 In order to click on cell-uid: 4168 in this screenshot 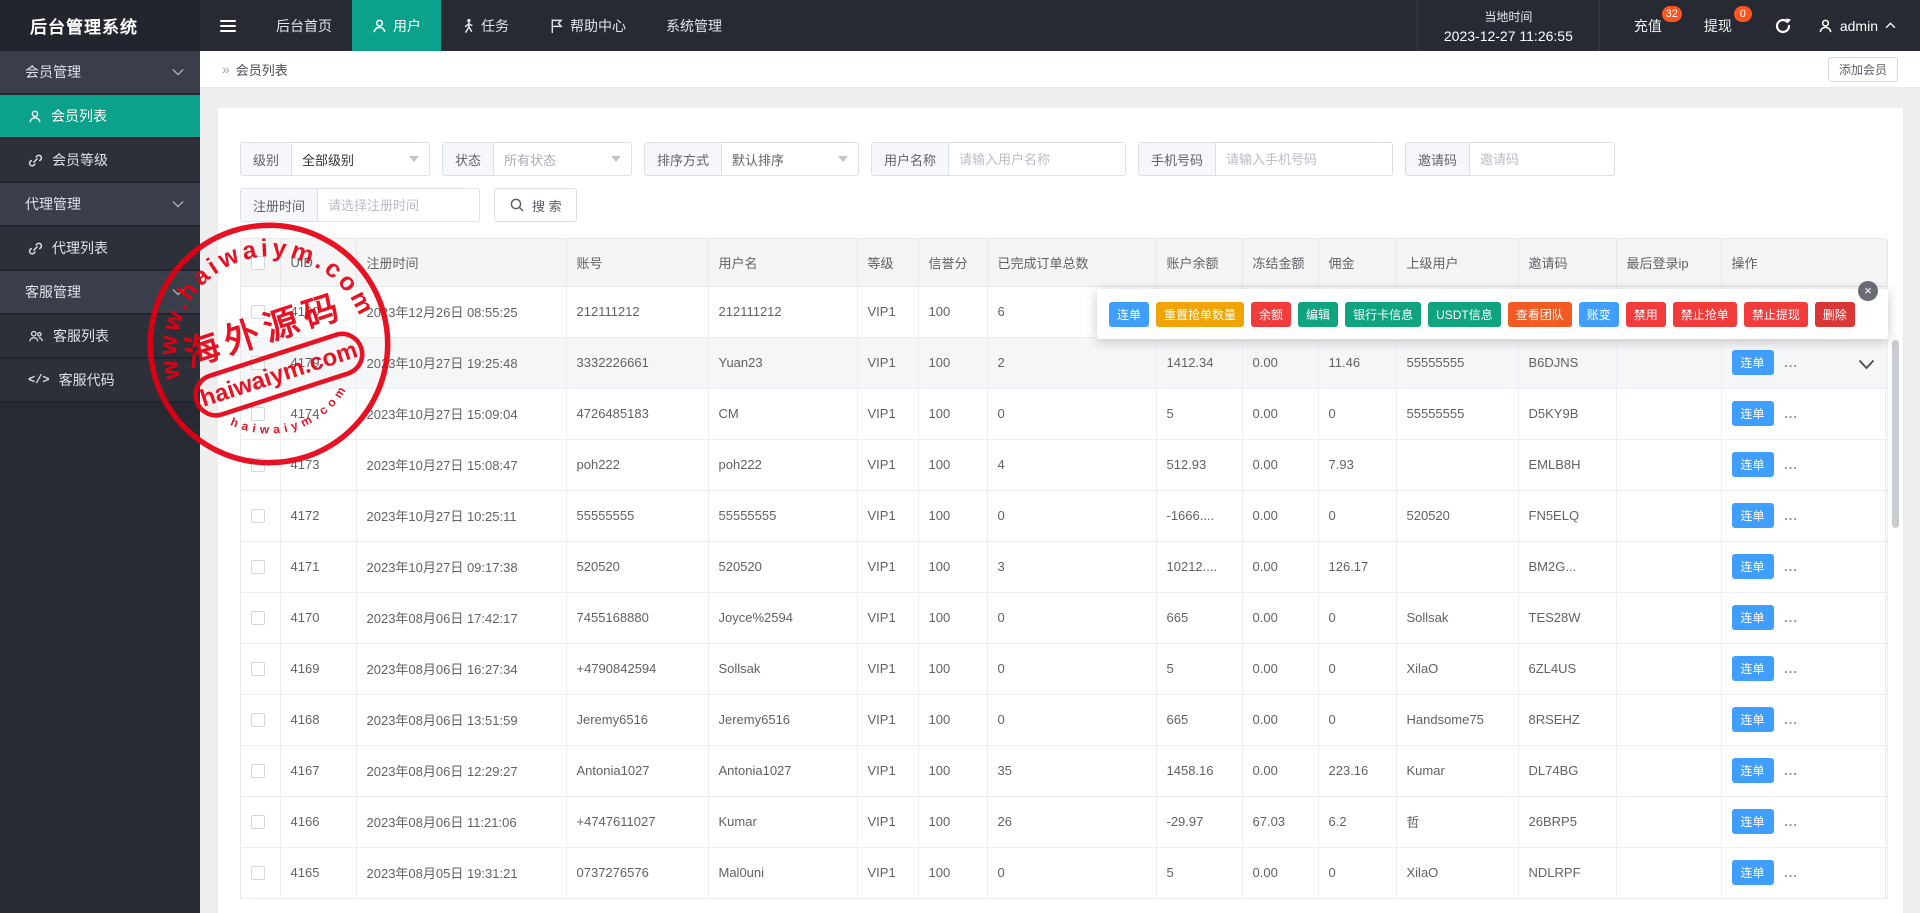, I will do `click(318, 720)`.